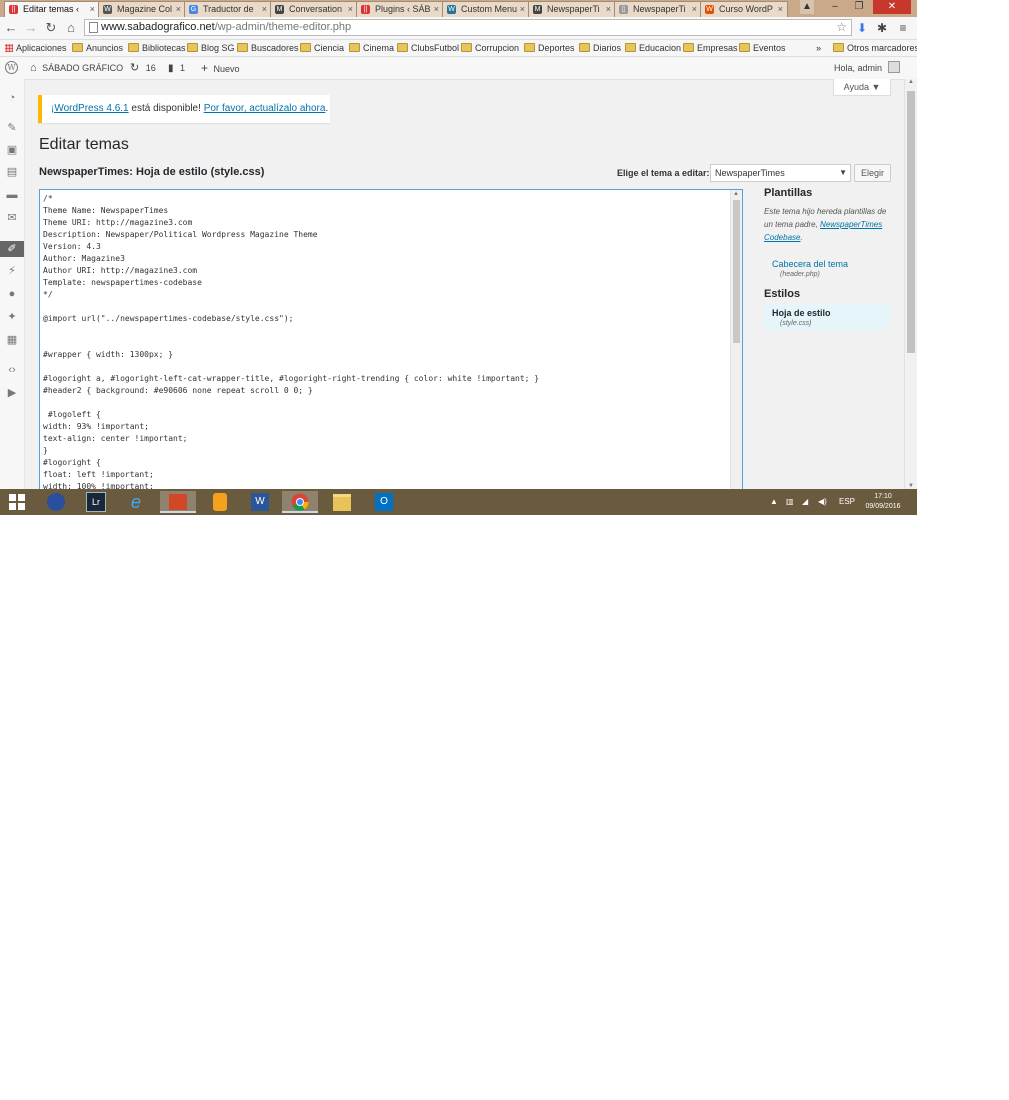 The width and height of the screenshot is (1009, 1100). Describe the element at coordinates (52, 9) in the screenshot. I see `tab-editar-temas: || Editar temas ‹ ×` at that location.